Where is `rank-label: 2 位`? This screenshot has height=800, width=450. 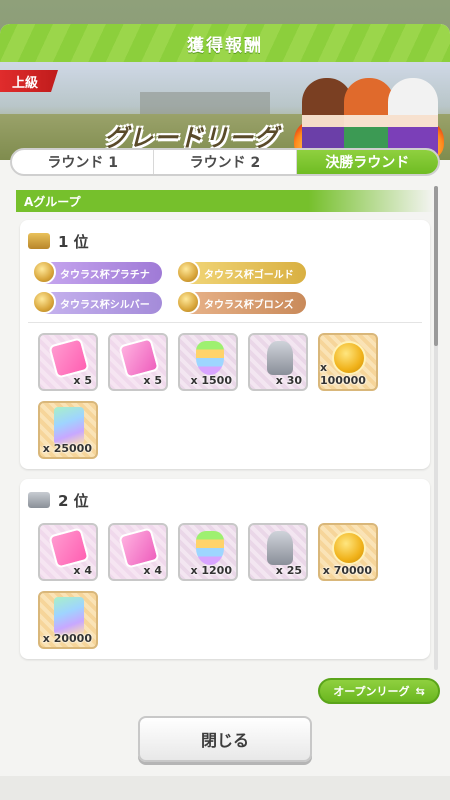 rank-label: 2 位 is located at coordinates (73, 500).